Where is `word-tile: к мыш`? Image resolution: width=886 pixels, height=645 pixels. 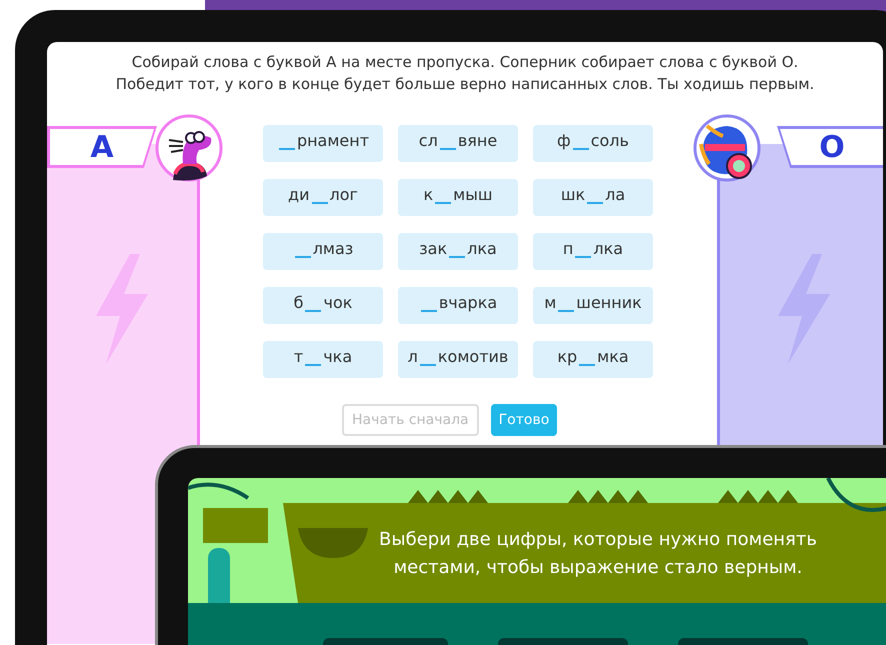 word-tile: к мыш is located at coordinates (458, 197).